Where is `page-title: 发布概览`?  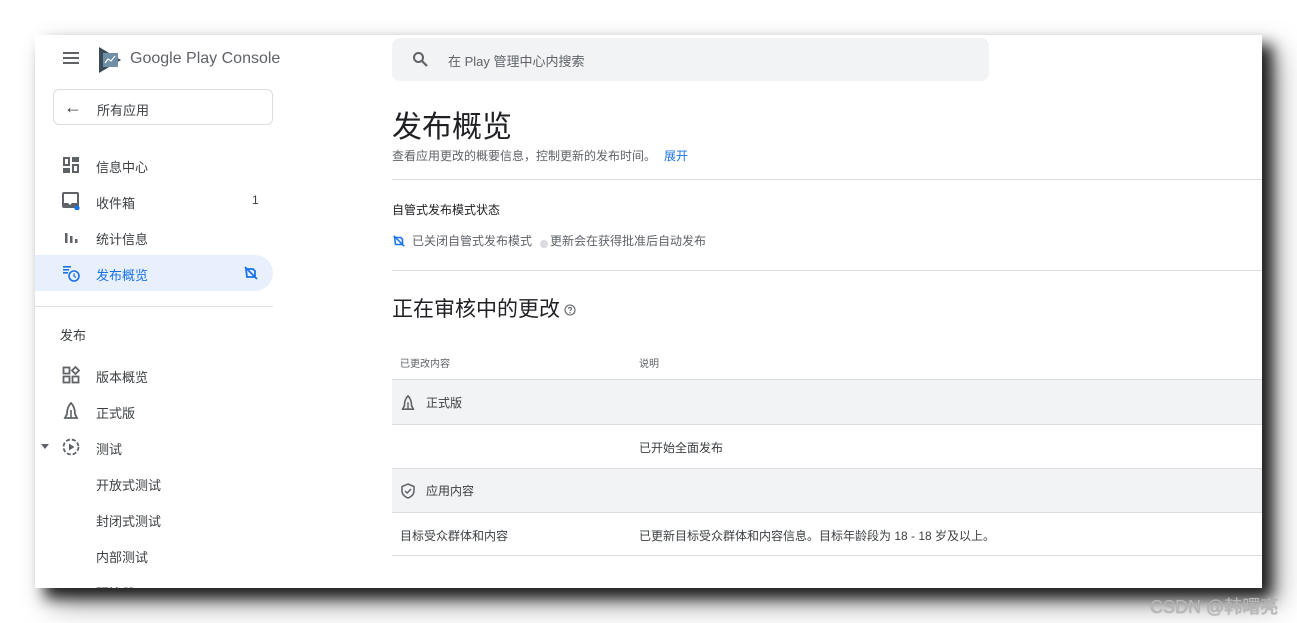
page-title: 发布概览 is located at coordinates (452, 127).